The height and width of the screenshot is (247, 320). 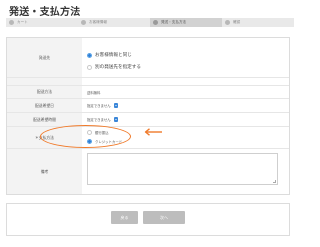 I want to click on row-spacer, so click(x=148, y=82).